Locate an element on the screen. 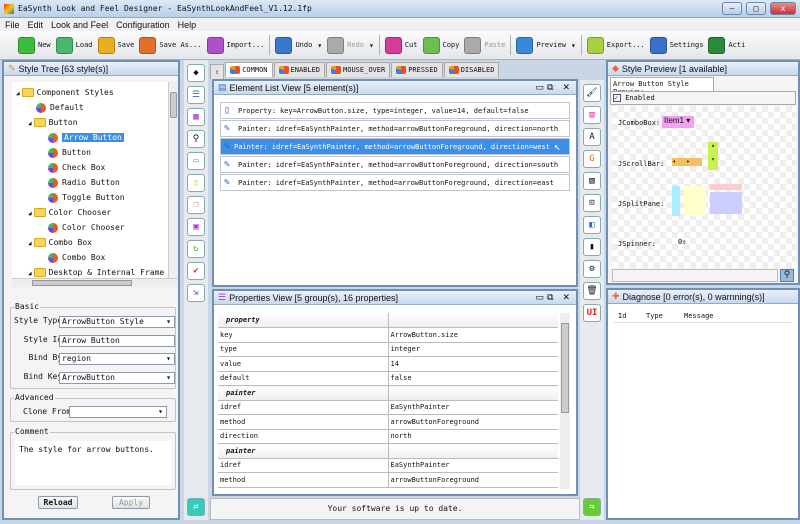 The image size is (800, 524). toolbar-preview-button: Preview is located at coordinates (541, 45).